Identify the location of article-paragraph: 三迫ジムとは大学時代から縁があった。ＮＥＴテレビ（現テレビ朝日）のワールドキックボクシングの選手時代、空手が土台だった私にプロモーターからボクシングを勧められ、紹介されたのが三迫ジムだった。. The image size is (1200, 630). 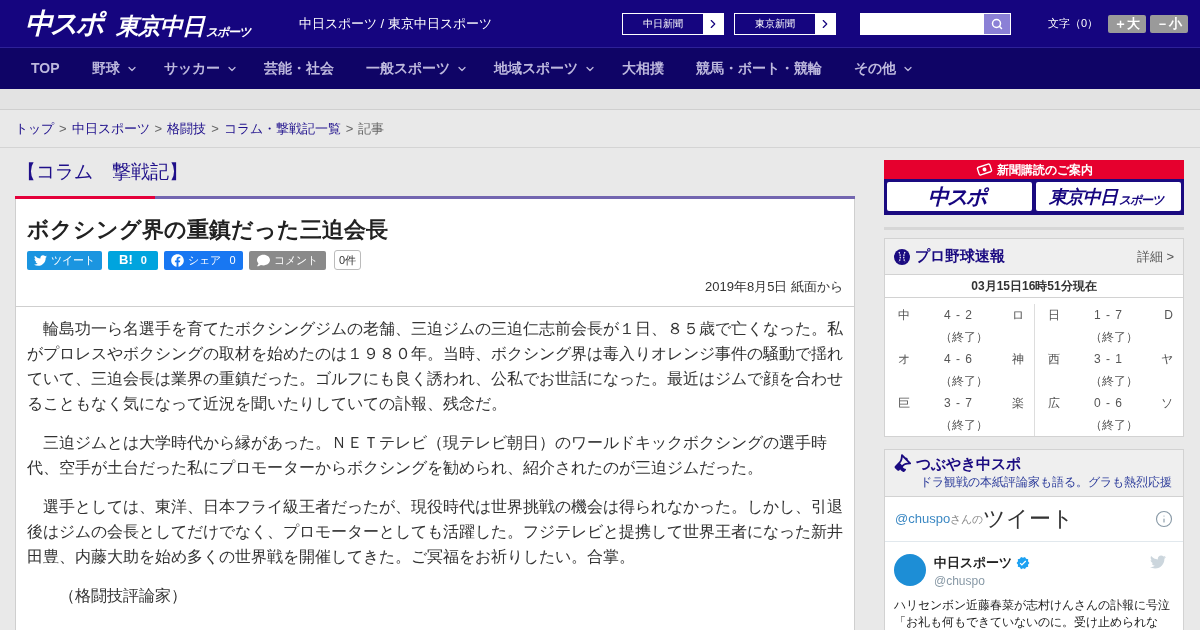
(427, 455).